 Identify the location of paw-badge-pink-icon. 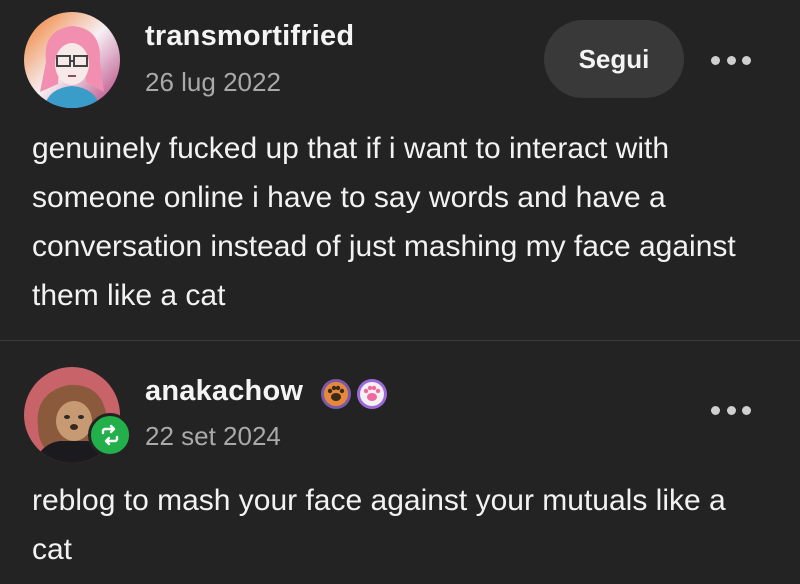
(372, 394).